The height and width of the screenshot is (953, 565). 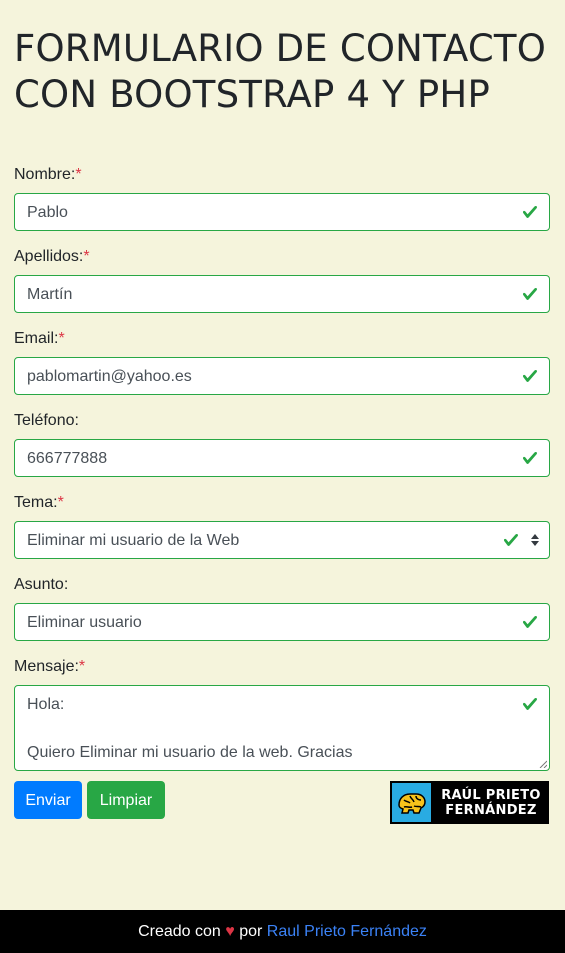 What do you see at coordinates (109, 376) in the screenshot?
I see `email-value: pablomartin@yahoo.es` at bounding box center [109, 376].